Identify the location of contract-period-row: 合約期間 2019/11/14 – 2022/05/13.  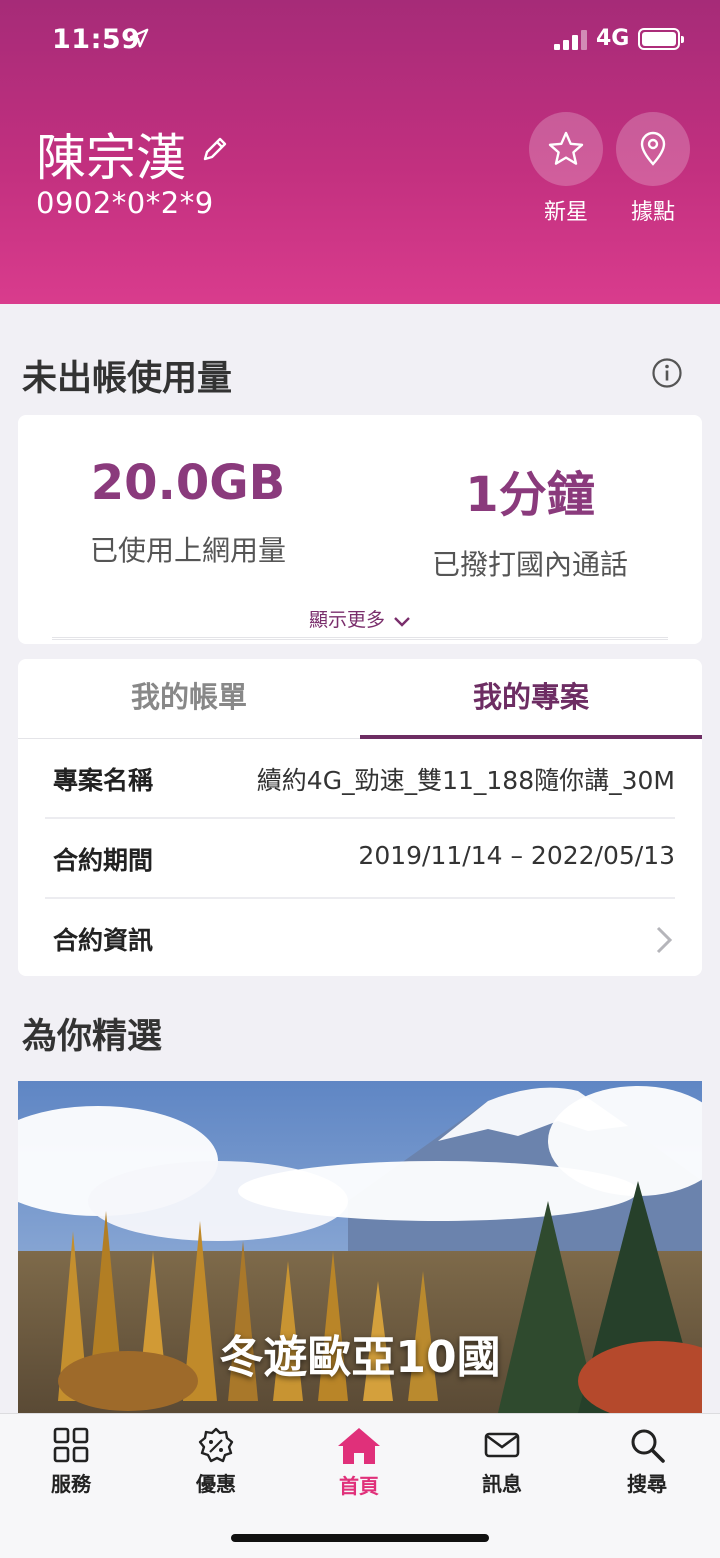
(360, 859).